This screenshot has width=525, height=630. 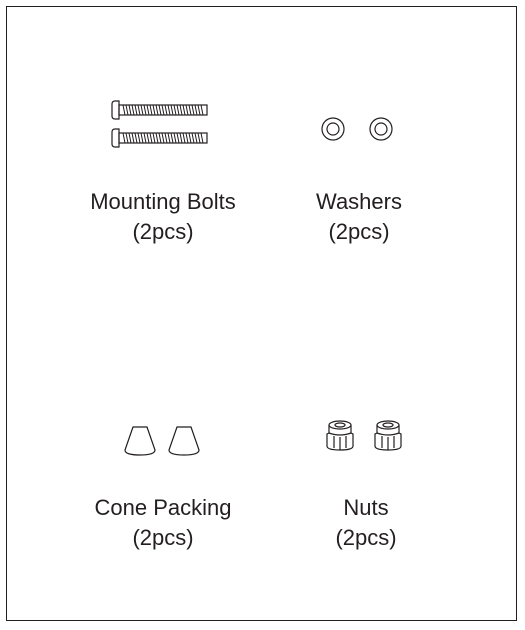 What do you see at coordinates (359, 231) in the screenshot?
I see `washers-qty: (2pcs)` at bounding box center [359, 231].